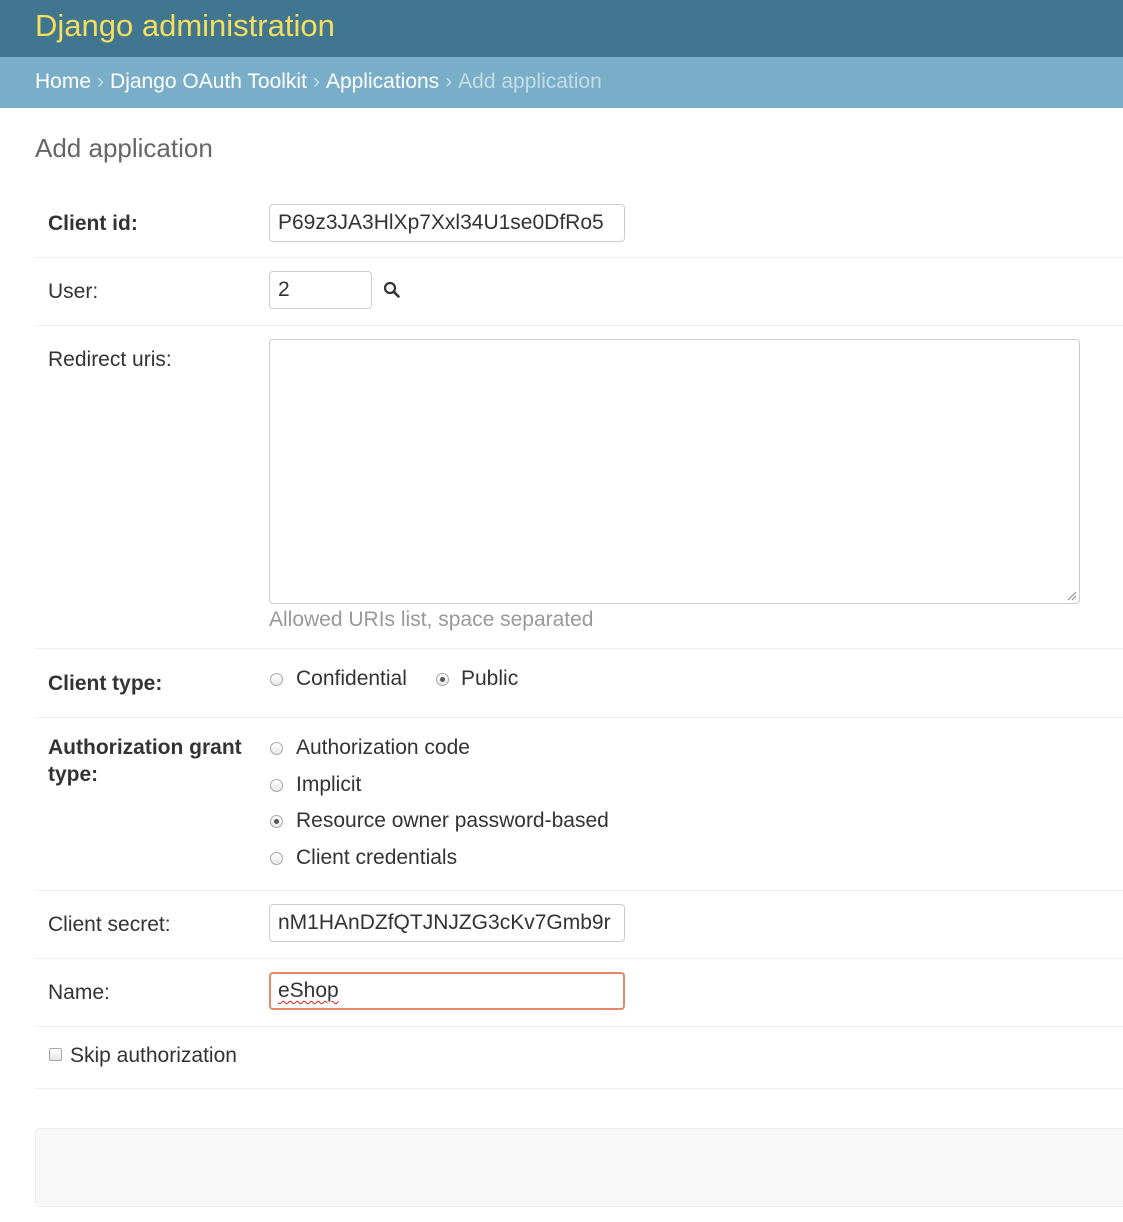 The height and width of the screenshot is (1222, 1123). What do you see at coordinates (447, 991) in the screenshot?
I see `name-input: eShop` at bounding box center [447, 991].